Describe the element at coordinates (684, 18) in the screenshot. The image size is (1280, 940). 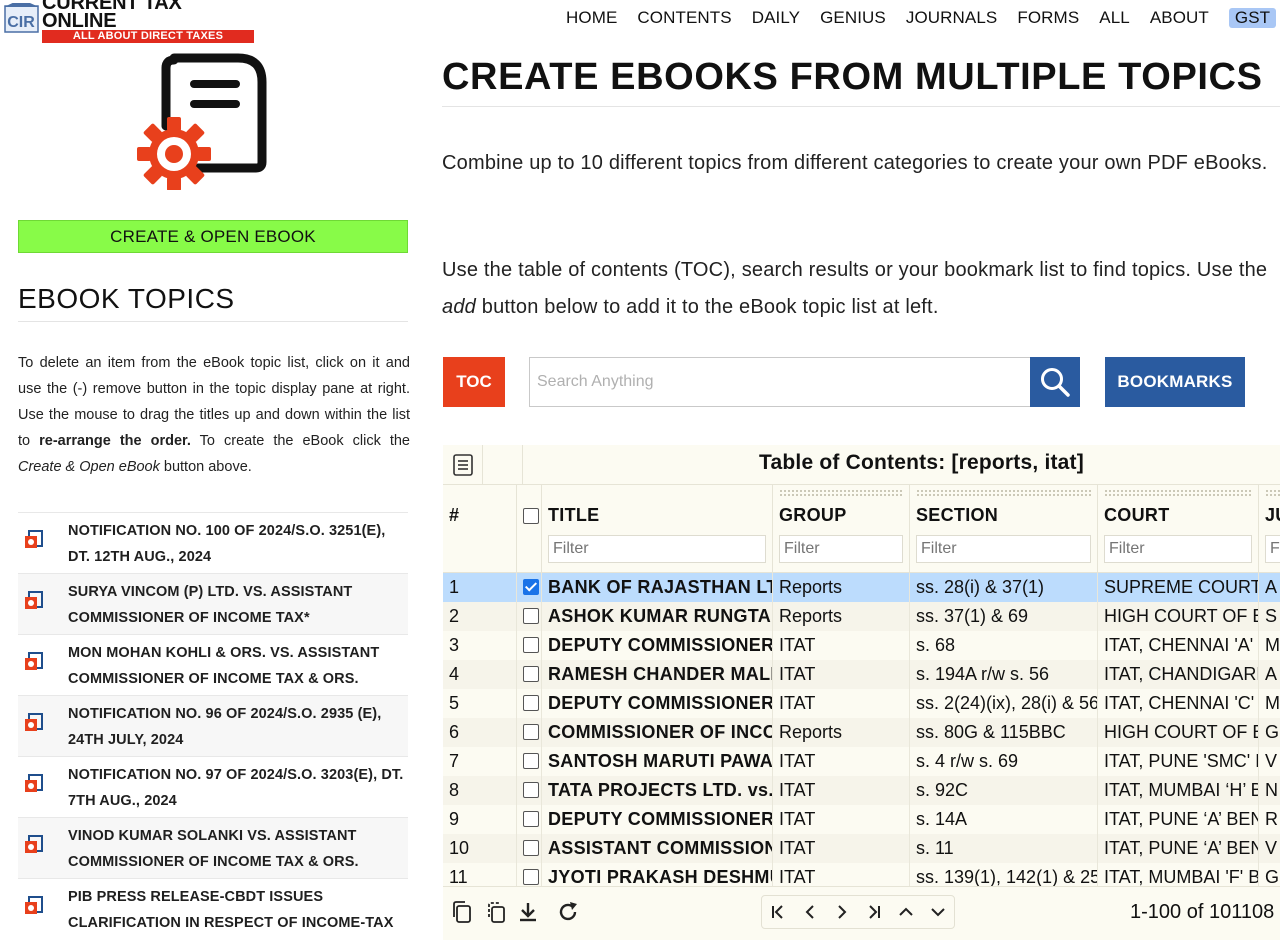
I see `nav-contents: CONTENTS` at that location.